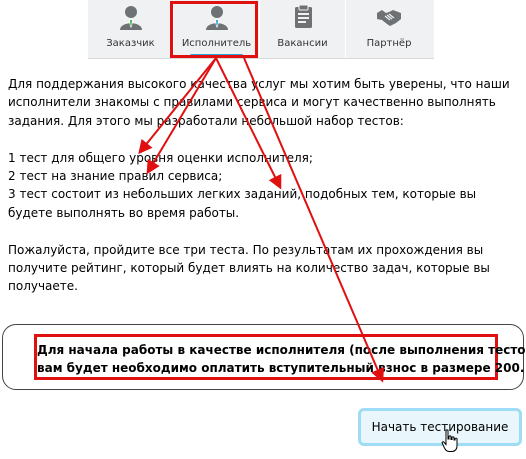 The height and width of the screenshot is (459, 526). Describe the element at coordinates (303, 29) in the screenshot. I see `tab-vacancies: Вакансии` at that location.